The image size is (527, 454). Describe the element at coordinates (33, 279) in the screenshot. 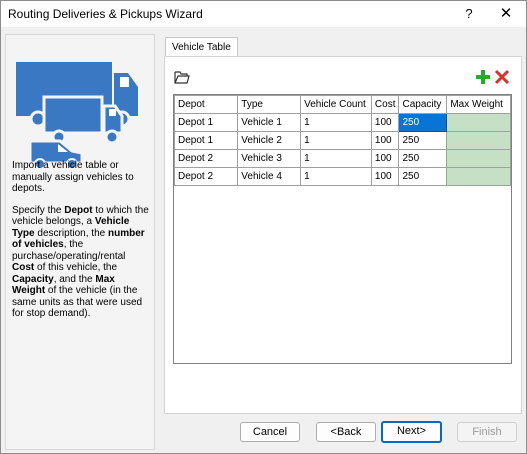

I see `desc-capacity: Capacity` at that location.